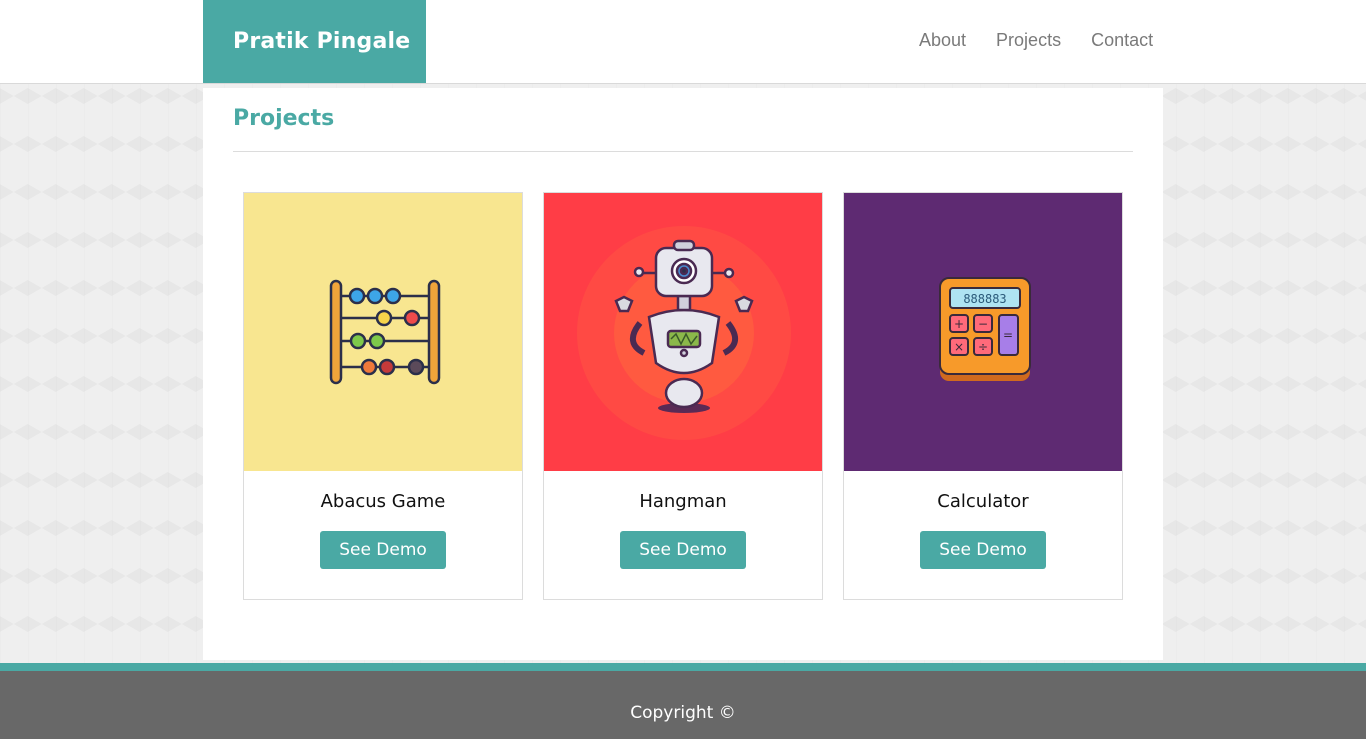  What do you see at coordinates (314, 41) in the screenshot?
I see `brand-logo: Pratik Pingale` at bounding box center [314, 41].